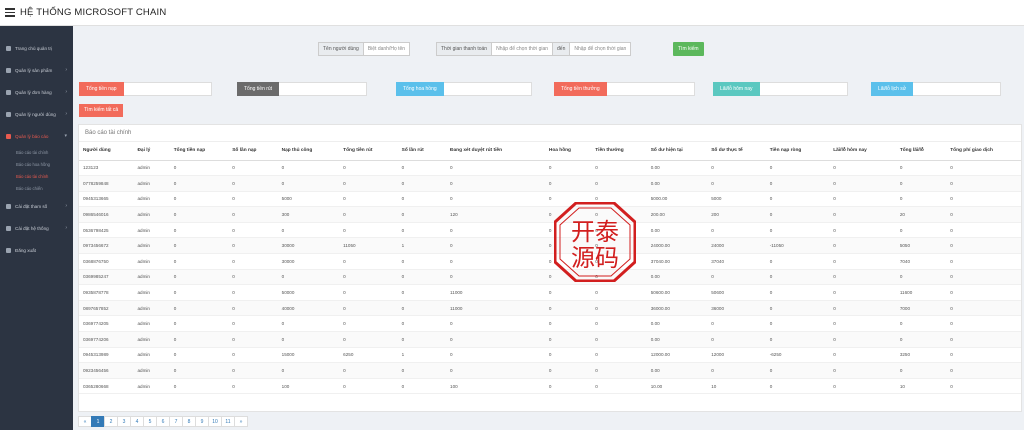 Image resolution: width=1024 pixels, height=430 pixels. Describe the element at coordinates (85, 421) in the screenshot. I see `page-button: «` at that location.